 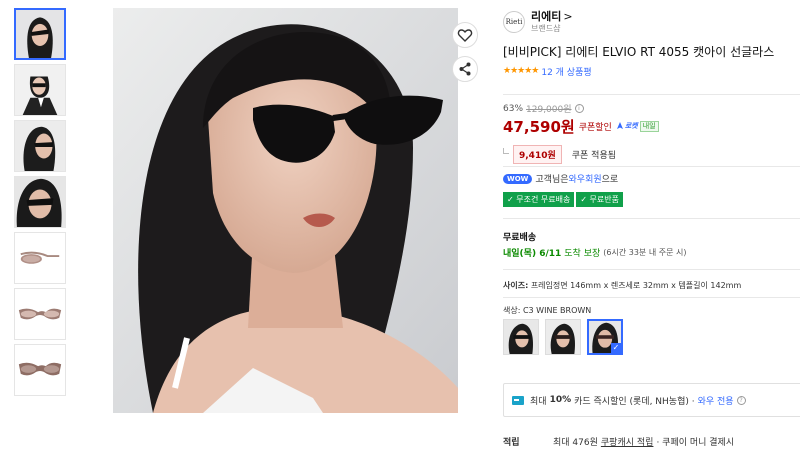 I want to click on rocket-icon, so click(x=619, y=125).